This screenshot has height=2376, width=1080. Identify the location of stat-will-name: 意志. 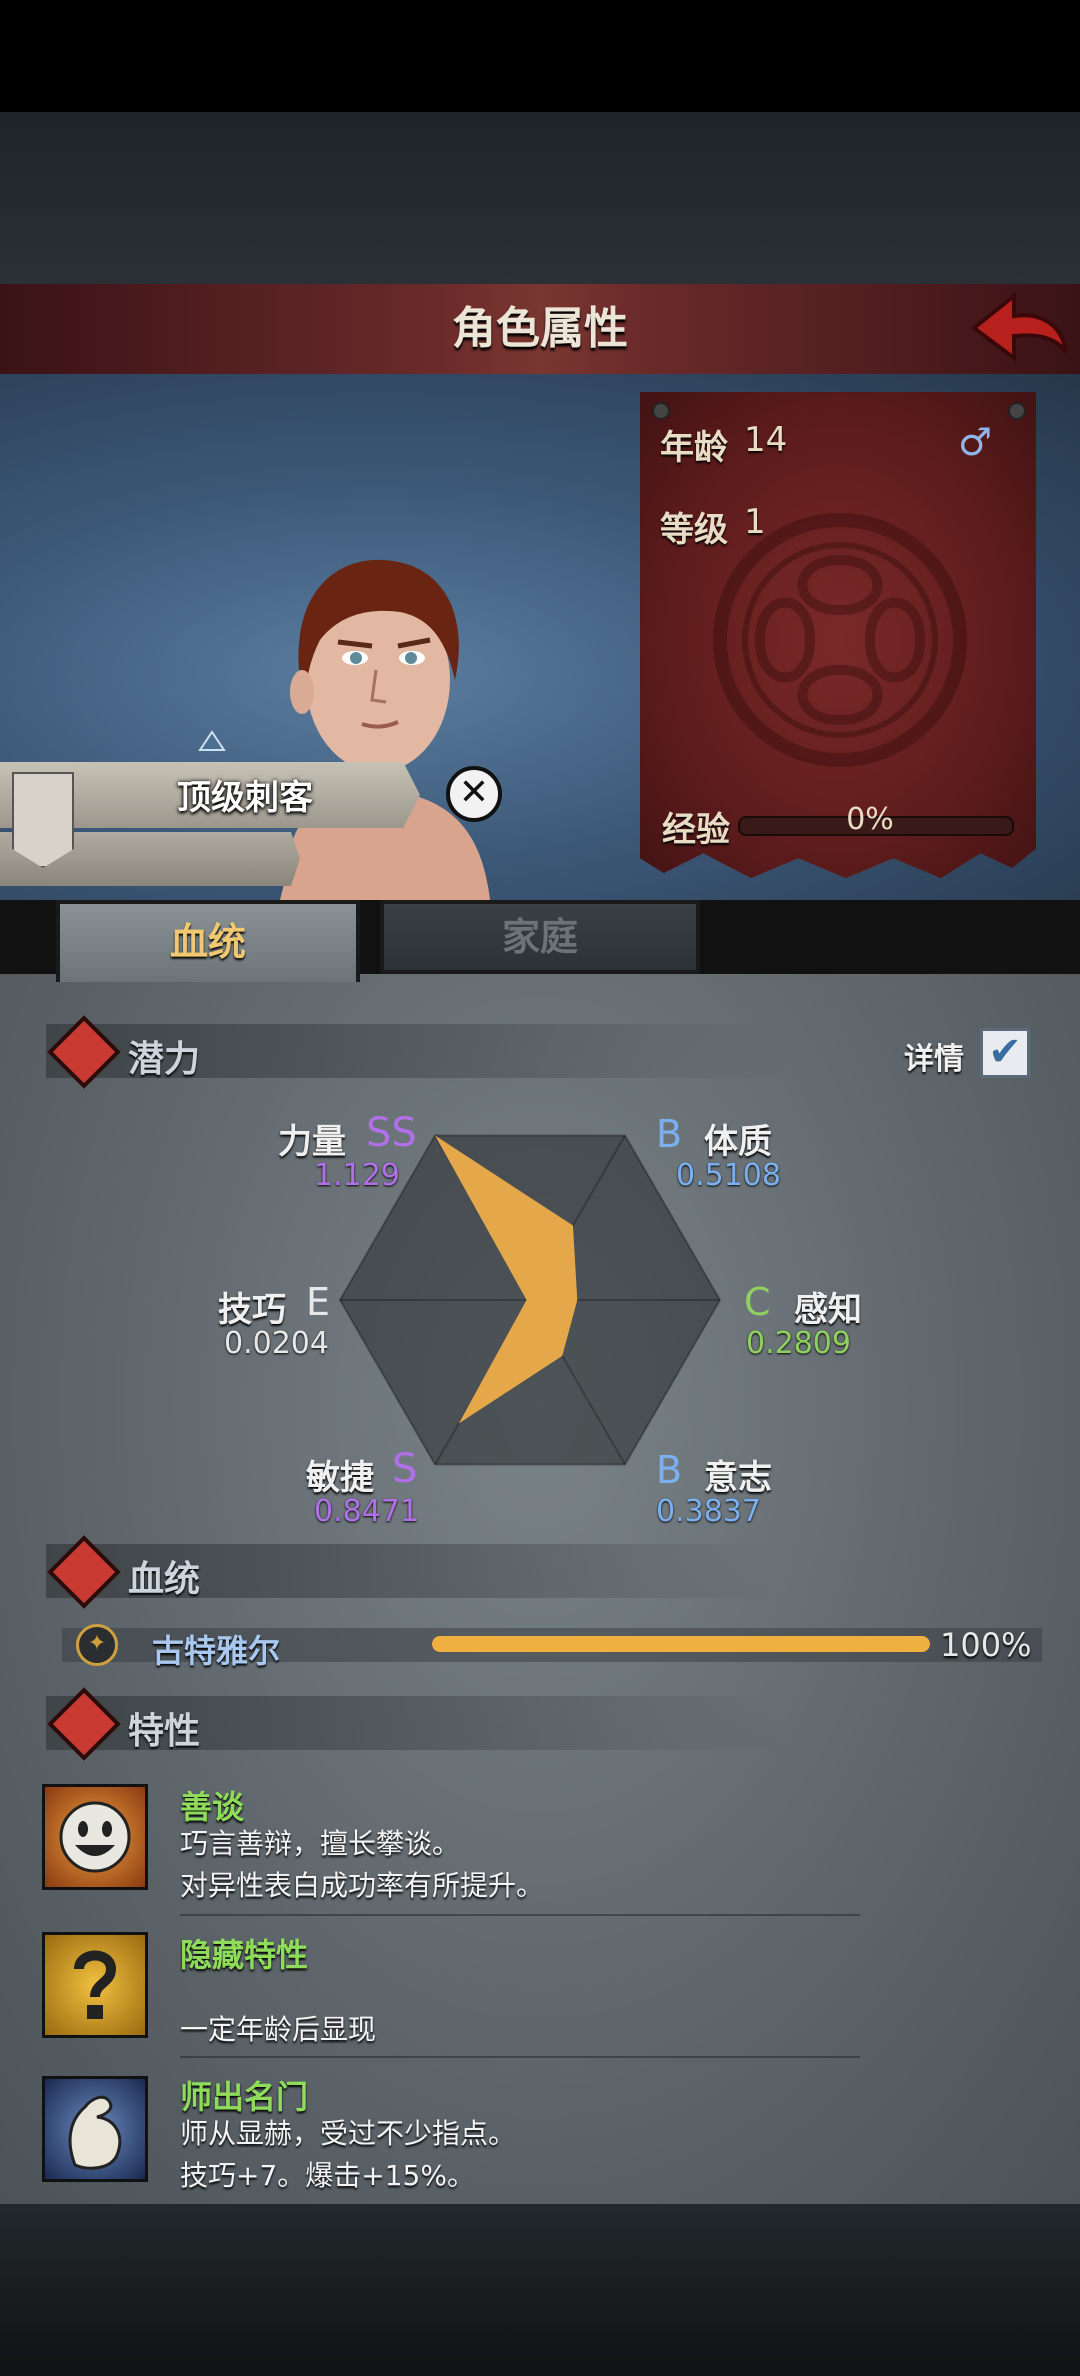
(738, 1478).